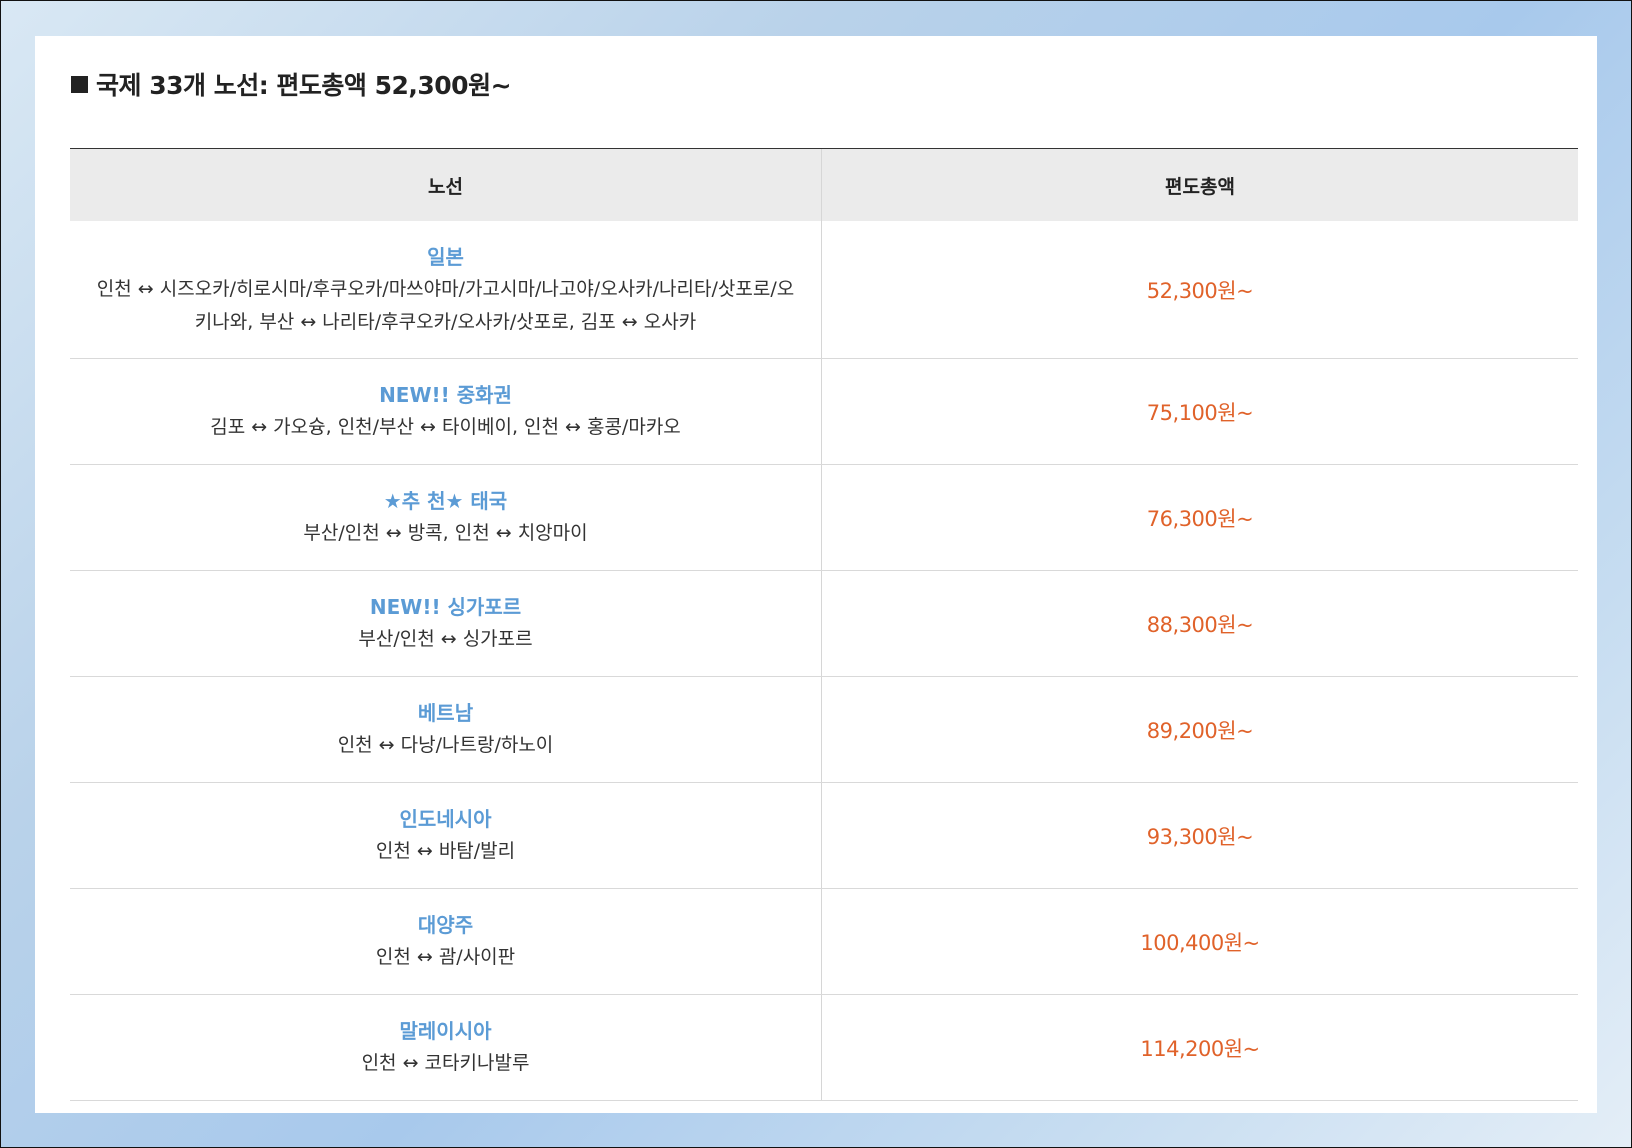 The image size is (1632, 1148). What do you see at coordinates (445, 533) in the screenshot?
I see `route-list: 부산/인천 ↔ 방콕, 인천 ↔ 치앙마이` at bounding box center [445, 533].